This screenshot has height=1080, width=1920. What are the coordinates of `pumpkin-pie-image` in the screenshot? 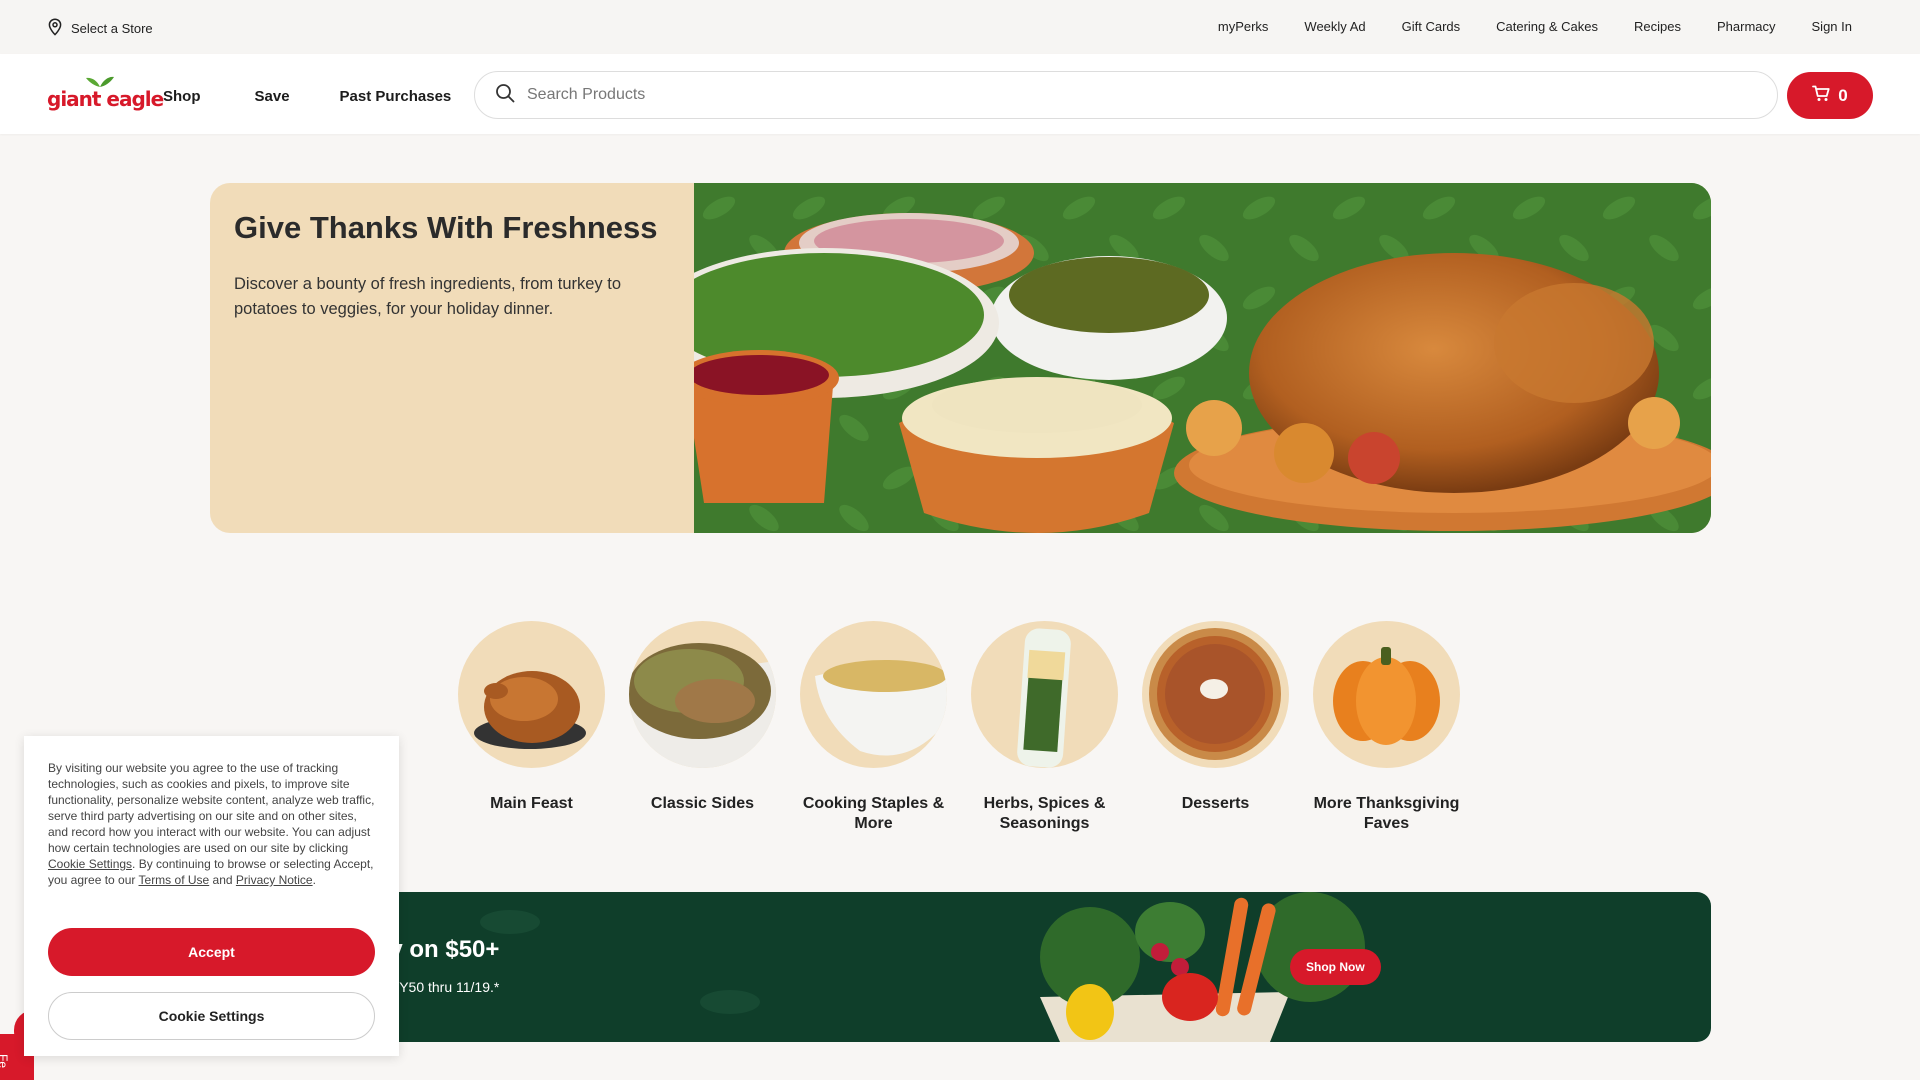 It's located at (1215, 694).